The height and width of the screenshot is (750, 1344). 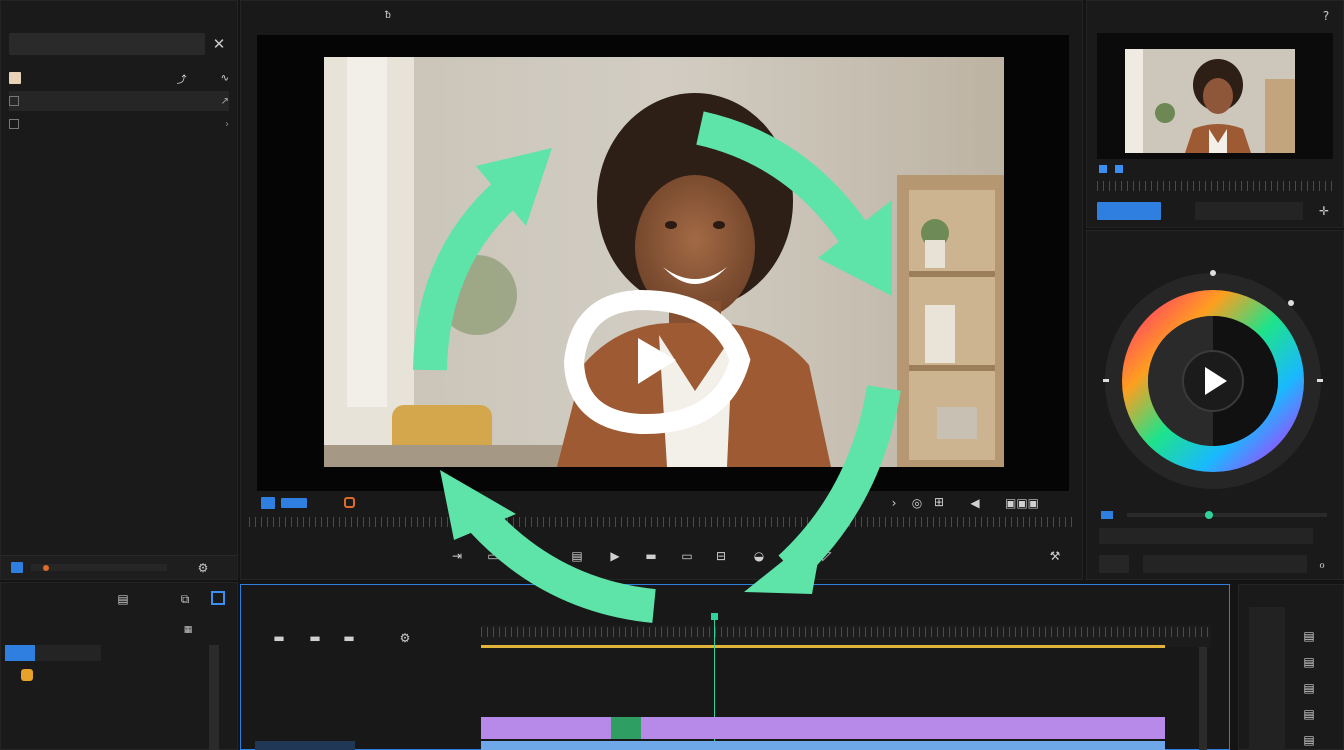 I want to click on mark-in-icon: ⇥, so click(x=457, y=556).